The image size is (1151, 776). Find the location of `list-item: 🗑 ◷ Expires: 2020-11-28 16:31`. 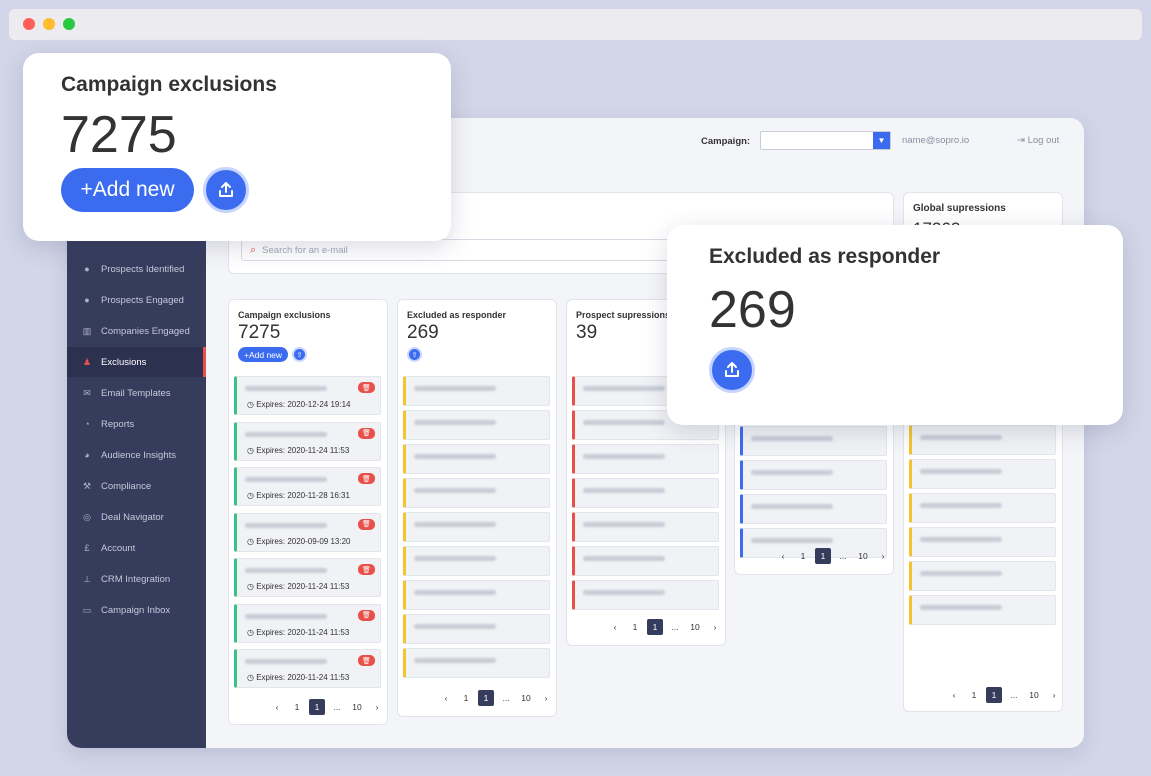

list-item: 🗑 ◷ Expires: 2020-11-28 16:31 is located at coordinates (307, 486).